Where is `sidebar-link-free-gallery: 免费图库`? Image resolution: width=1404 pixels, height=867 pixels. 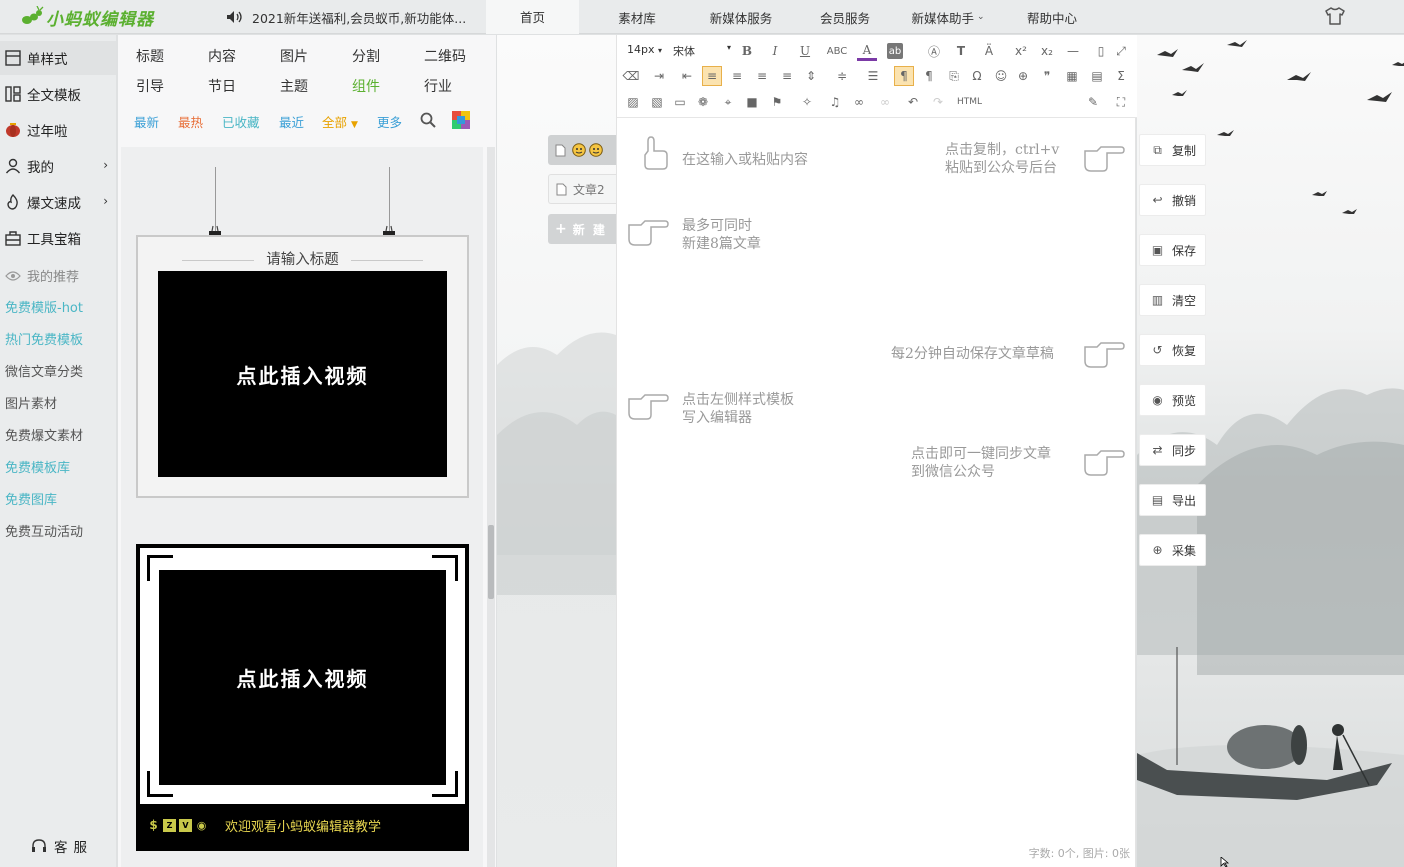
sidebar-link-free-gallery: 免费图库 is located at coordinates (31, 498).